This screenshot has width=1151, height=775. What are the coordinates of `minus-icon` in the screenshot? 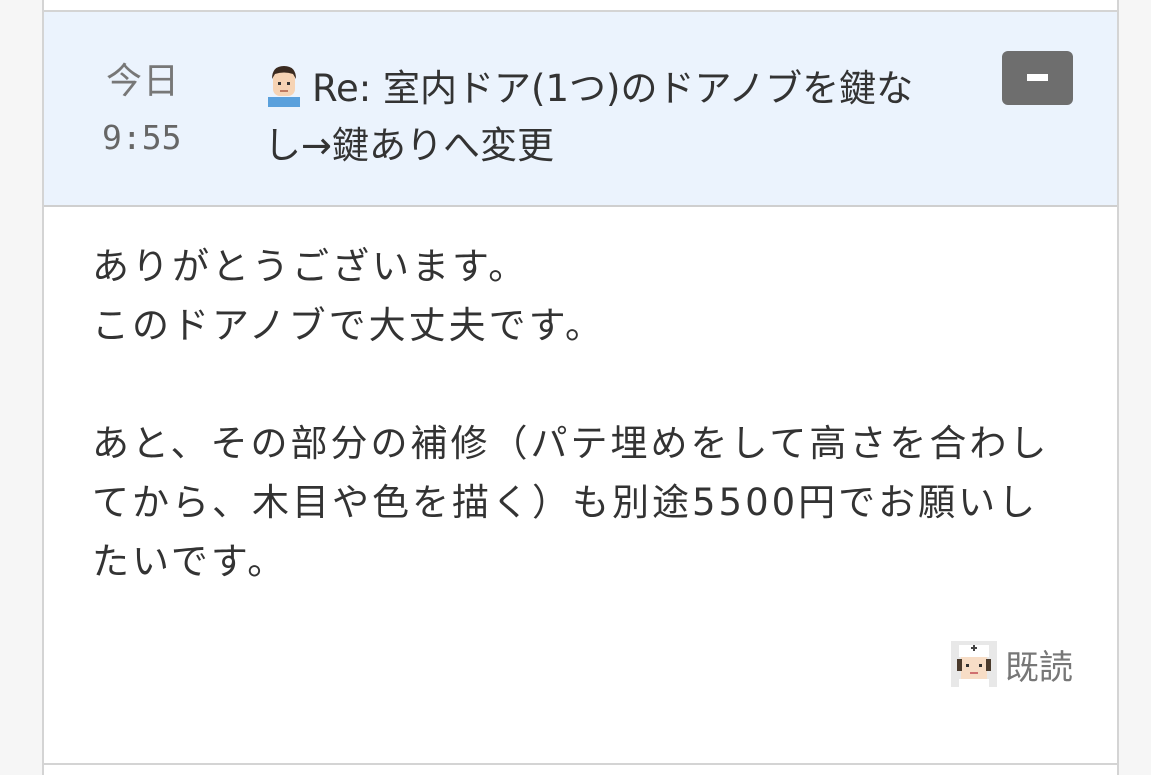 It's located at (1037, 77).